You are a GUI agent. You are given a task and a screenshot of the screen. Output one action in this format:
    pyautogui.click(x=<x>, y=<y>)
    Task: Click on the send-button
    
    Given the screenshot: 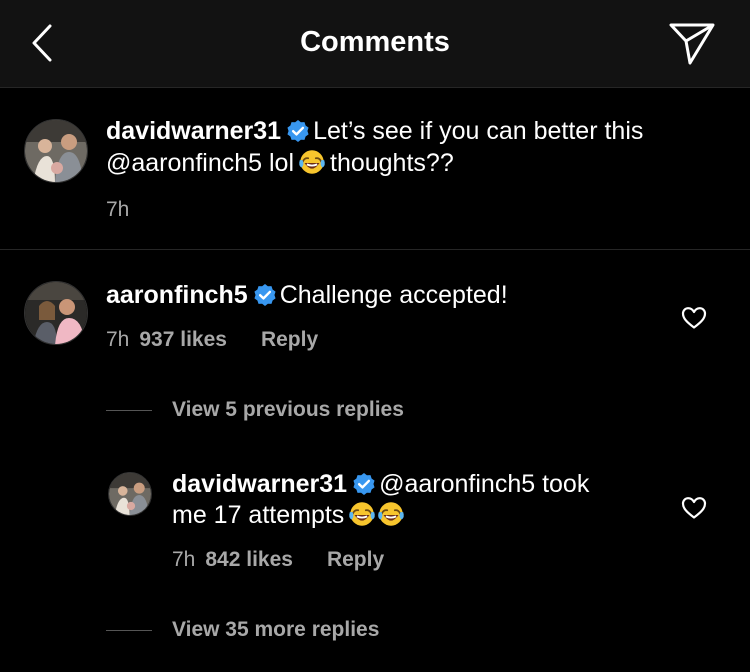 What is the action you would take?
    pyautogui.click(x=692, y=44)
    